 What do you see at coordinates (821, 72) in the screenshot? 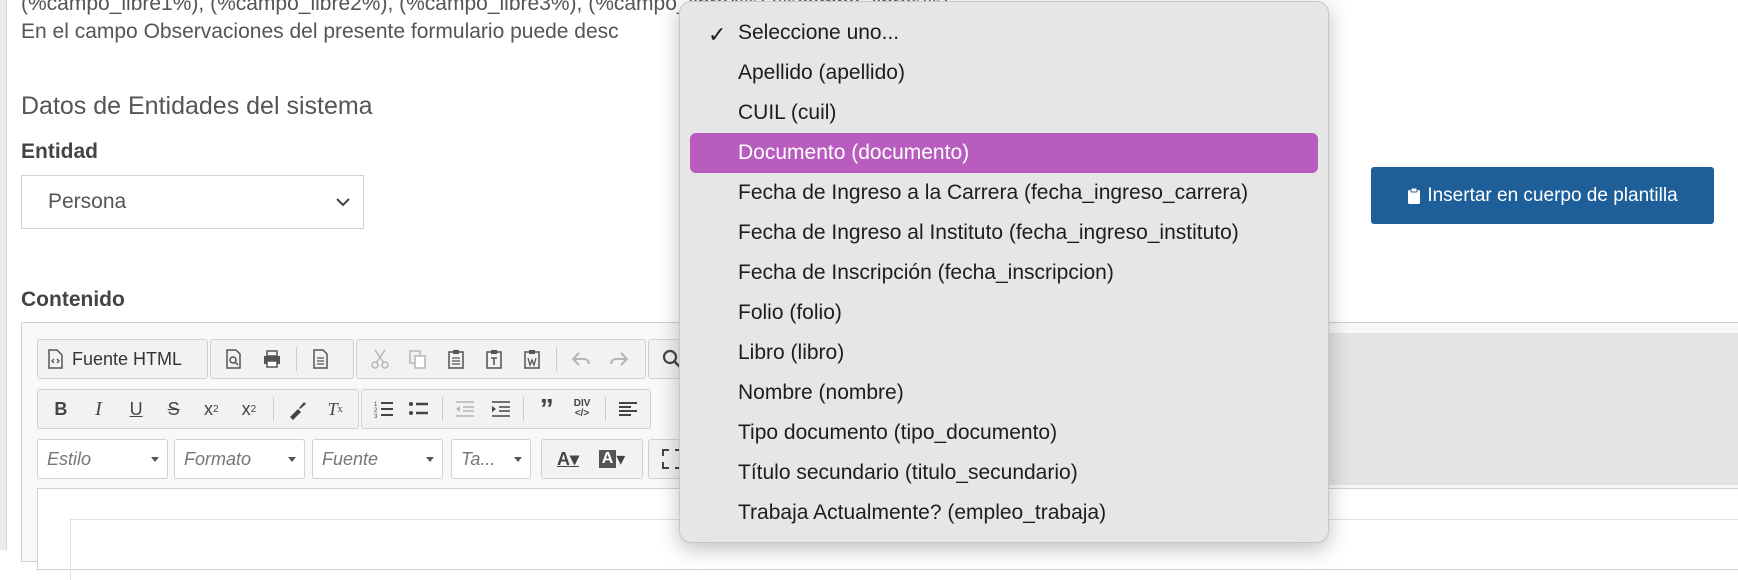
I see `dropdown-option-label: Apellido (apellido)` at bounding box center [821, 72].